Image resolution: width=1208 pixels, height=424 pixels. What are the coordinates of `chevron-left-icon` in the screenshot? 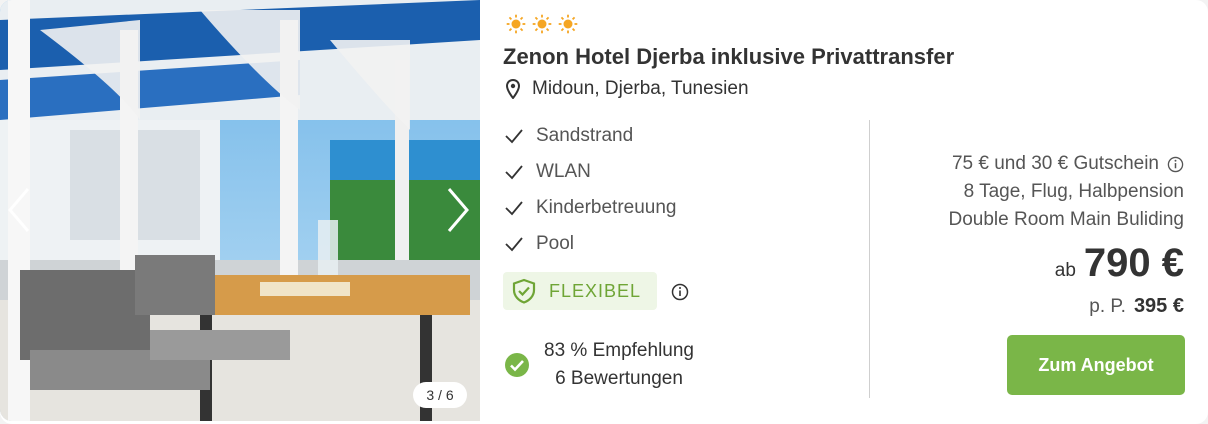 It's located at (19, 210).